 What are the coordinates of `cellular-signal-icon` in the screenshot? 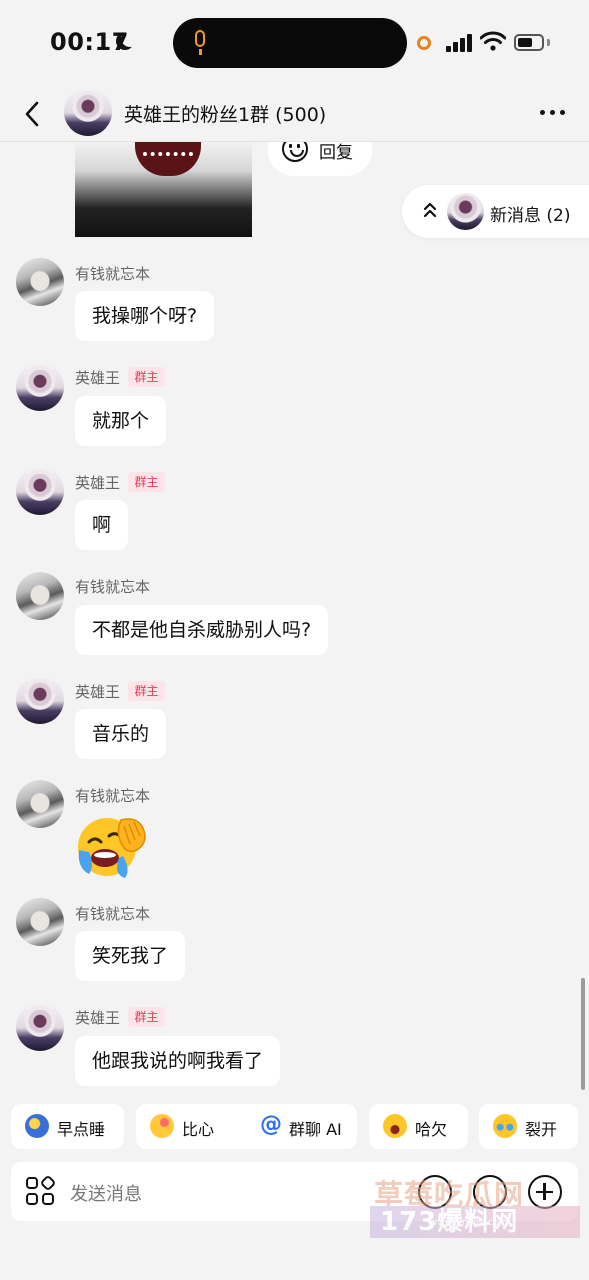 It's located at (459, 43).